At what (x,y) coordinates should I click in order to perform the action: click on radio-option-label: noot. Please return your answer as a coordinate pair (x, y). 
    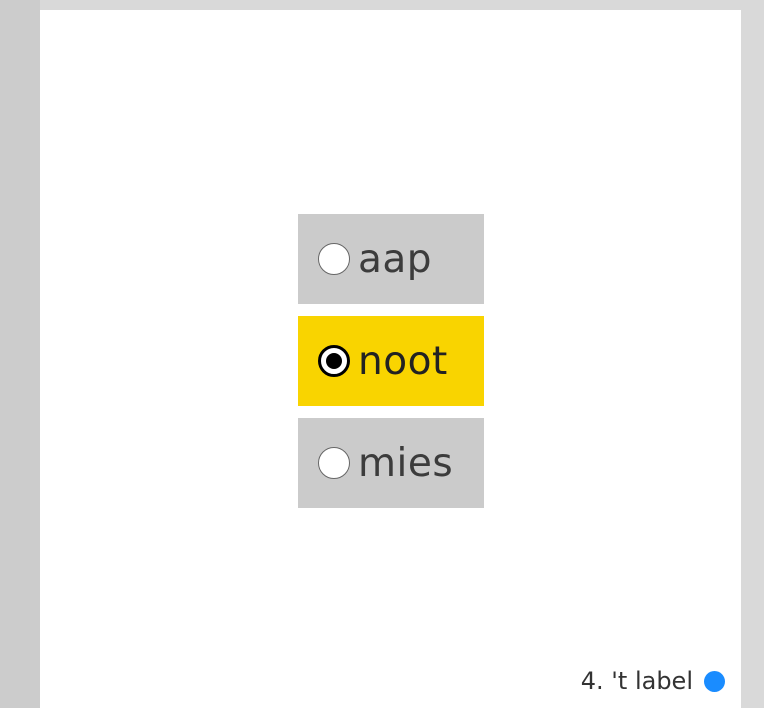
    Looking at the image, I should click on (403, 361).